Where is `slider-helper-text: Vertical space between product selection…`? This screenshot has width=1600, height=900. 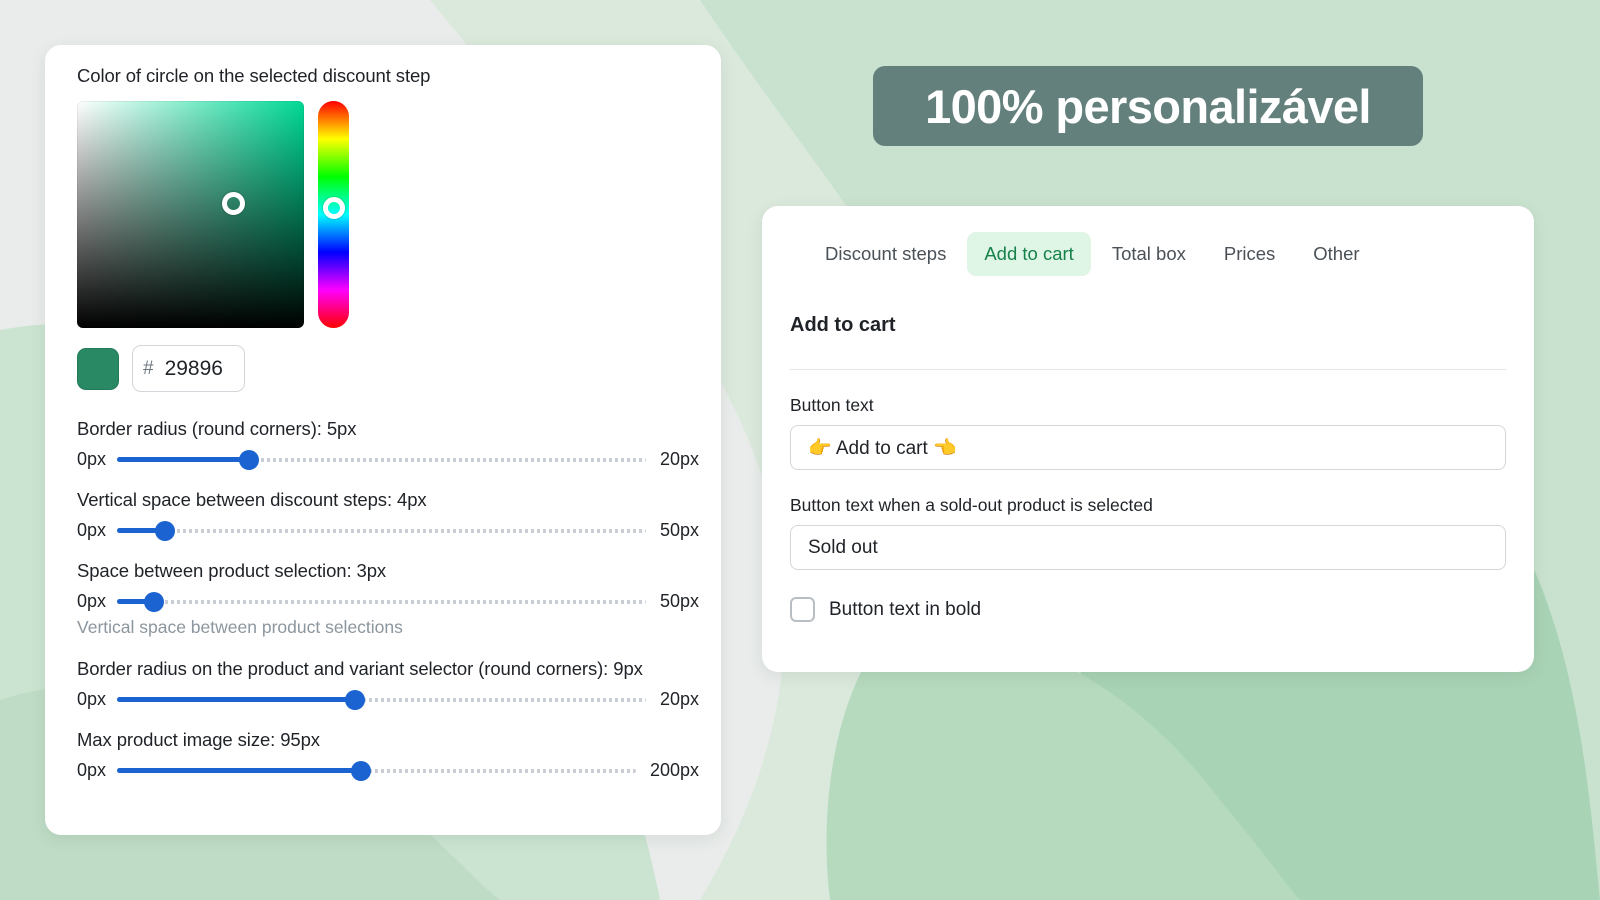 slider-helper-text: Vertical space between product selection… is located at coordinates (240, 627).